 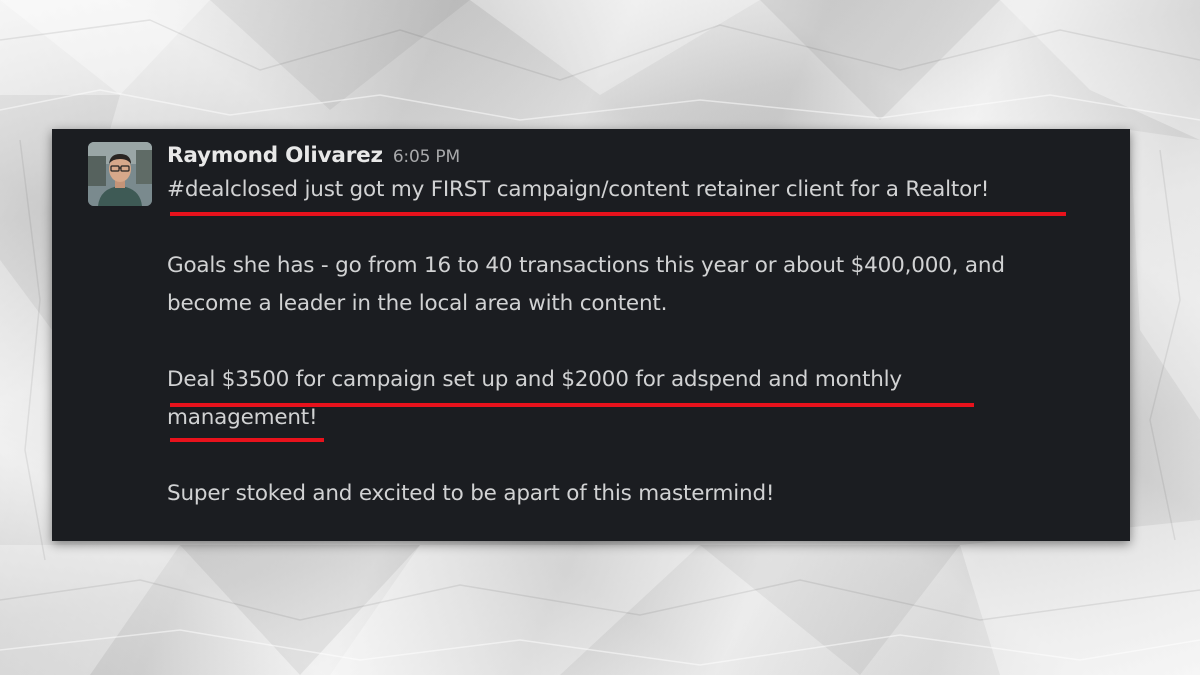 I want to click on avatar, so click(x=120, y=174).